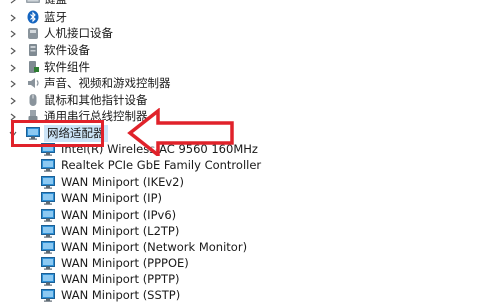  I want to click on category-label: 鼠标和其他指针设备, so click(96, 100).